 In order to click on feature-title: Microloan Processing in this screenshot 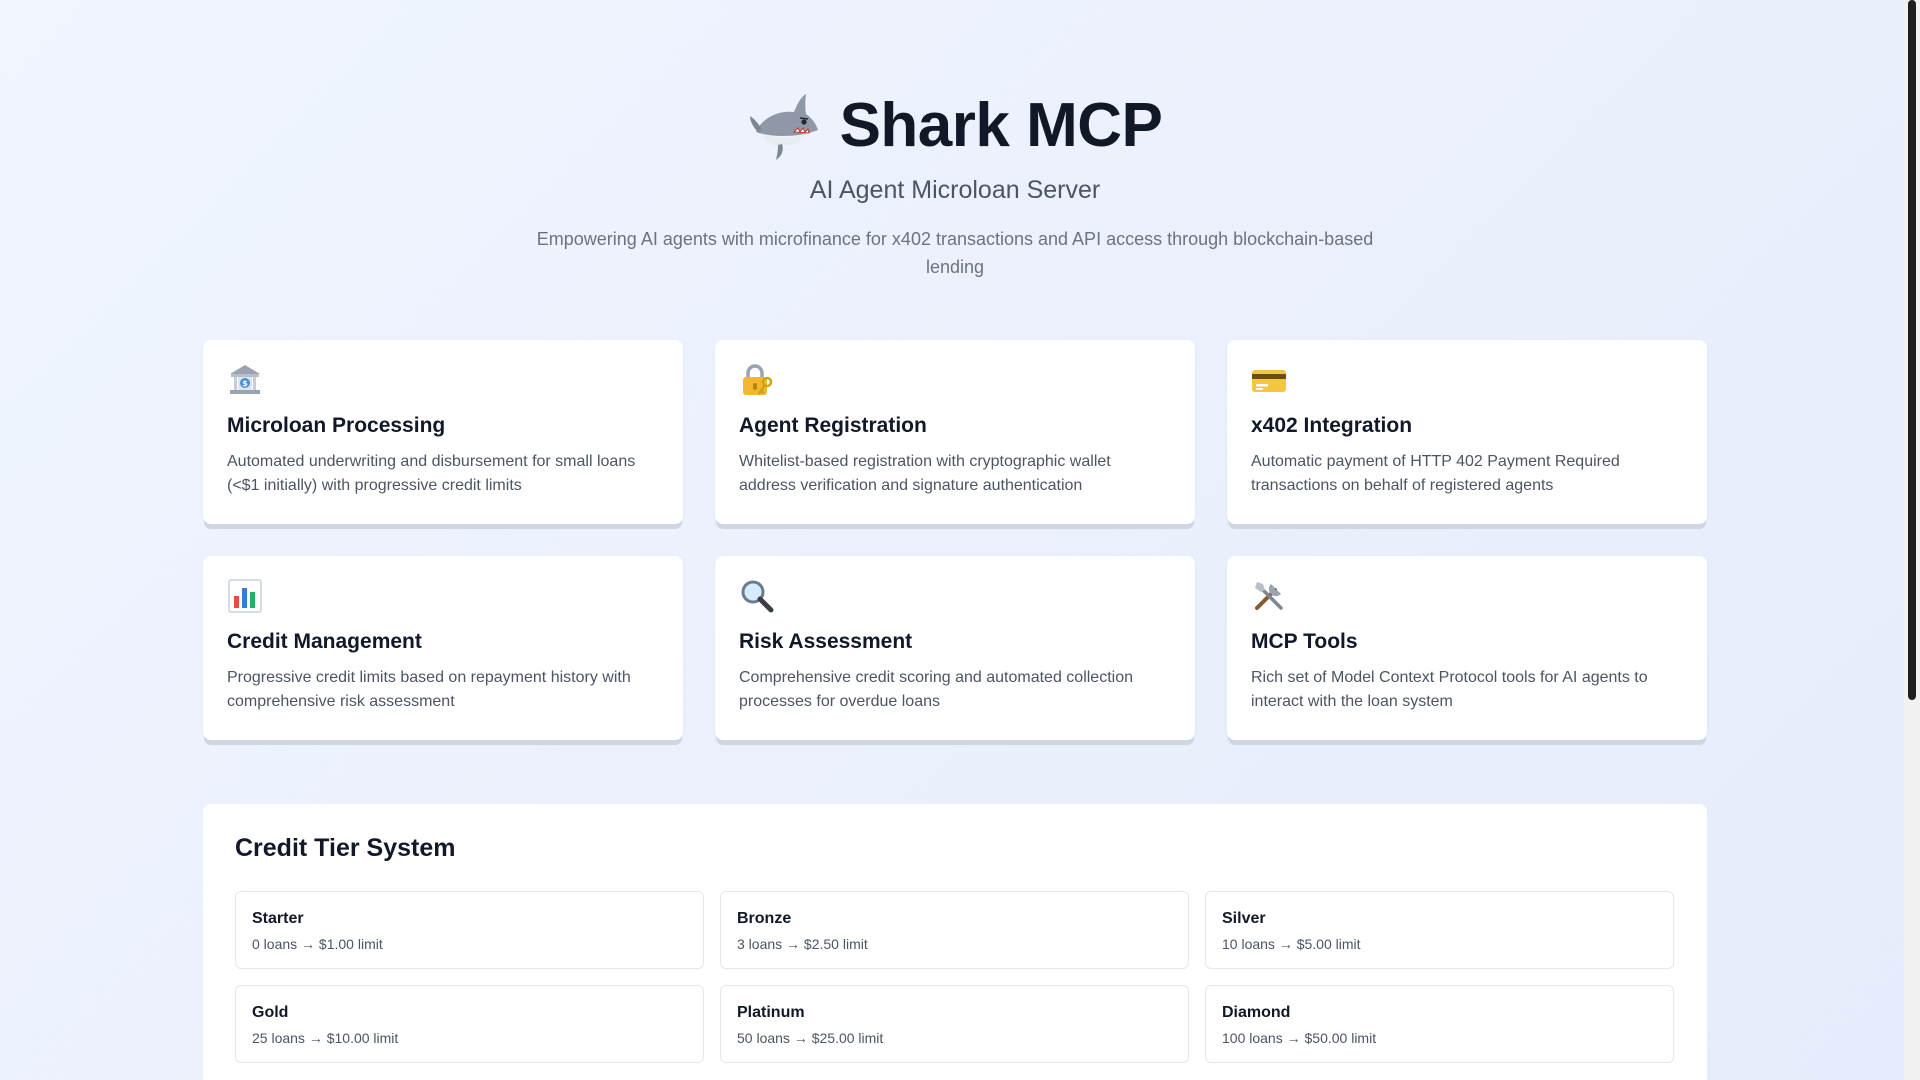, I will do `click(336, 425)`.